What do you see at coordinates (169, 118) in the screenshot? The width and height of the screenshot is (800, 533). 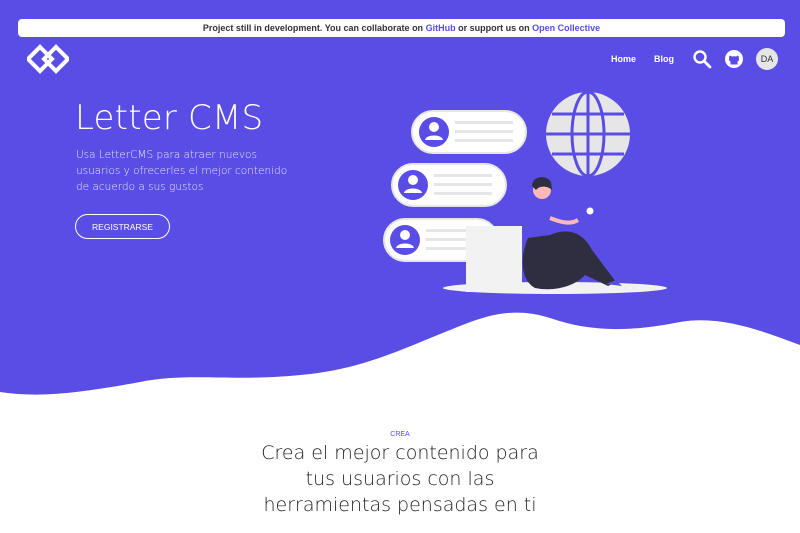 I see `hero-title: Letter CMS` at bounding box center [169, 118].